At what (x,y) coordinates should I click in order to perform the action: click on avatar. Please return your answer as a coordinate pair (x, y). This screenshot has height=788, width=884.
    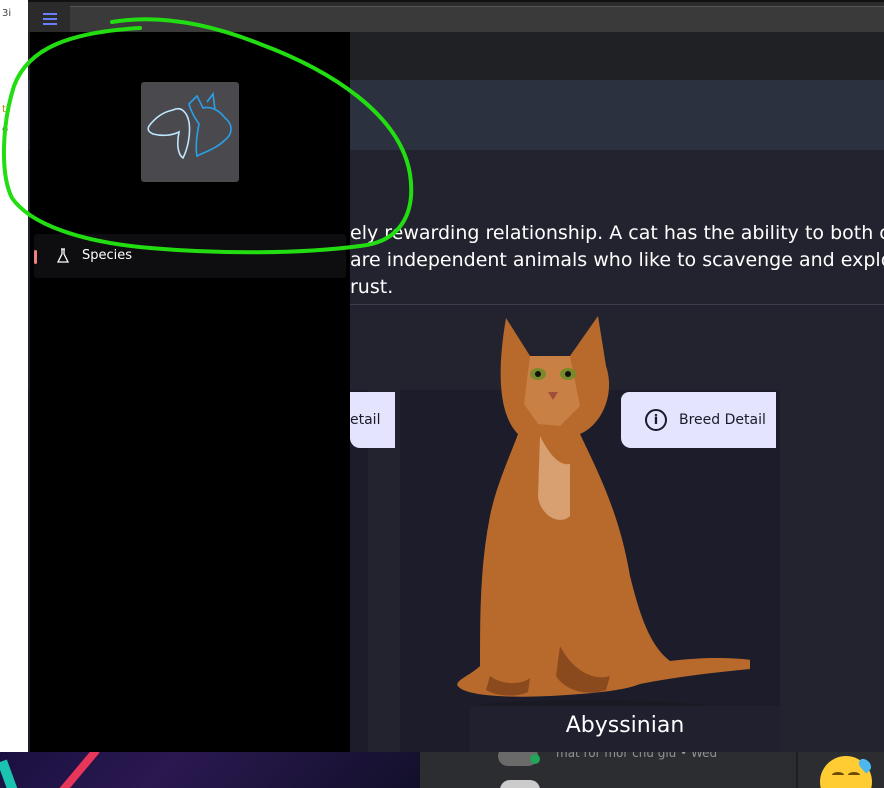
    Looking at the image, I should click on (520, 784).